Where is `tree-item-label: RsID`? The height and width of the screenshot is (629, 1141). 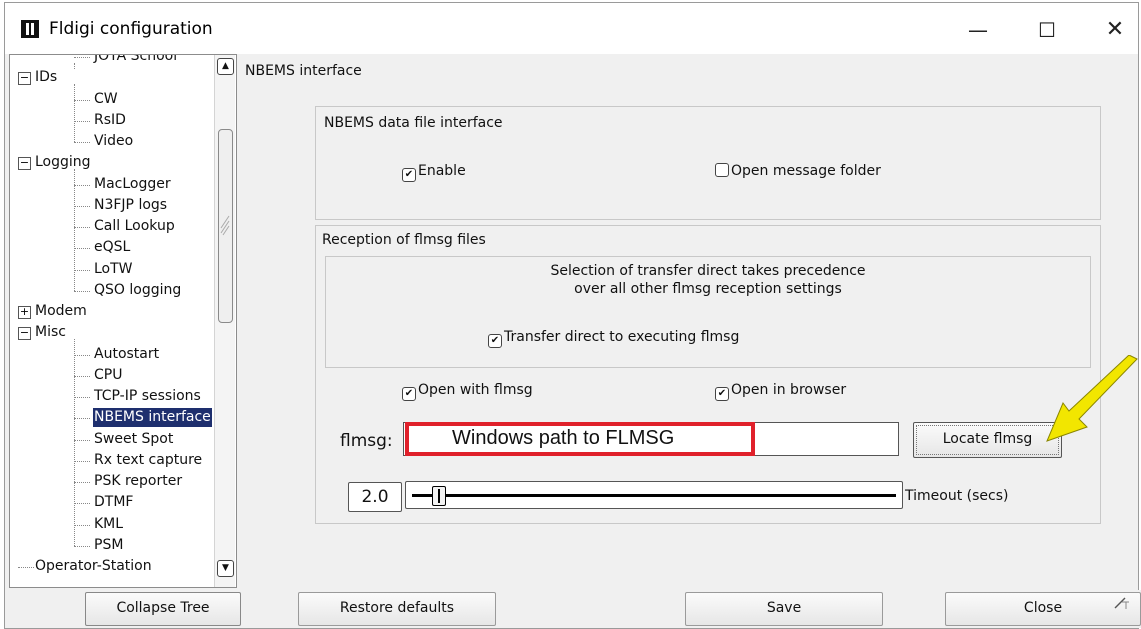 tree-item-label: RsID is located at coordinates (110, 119).